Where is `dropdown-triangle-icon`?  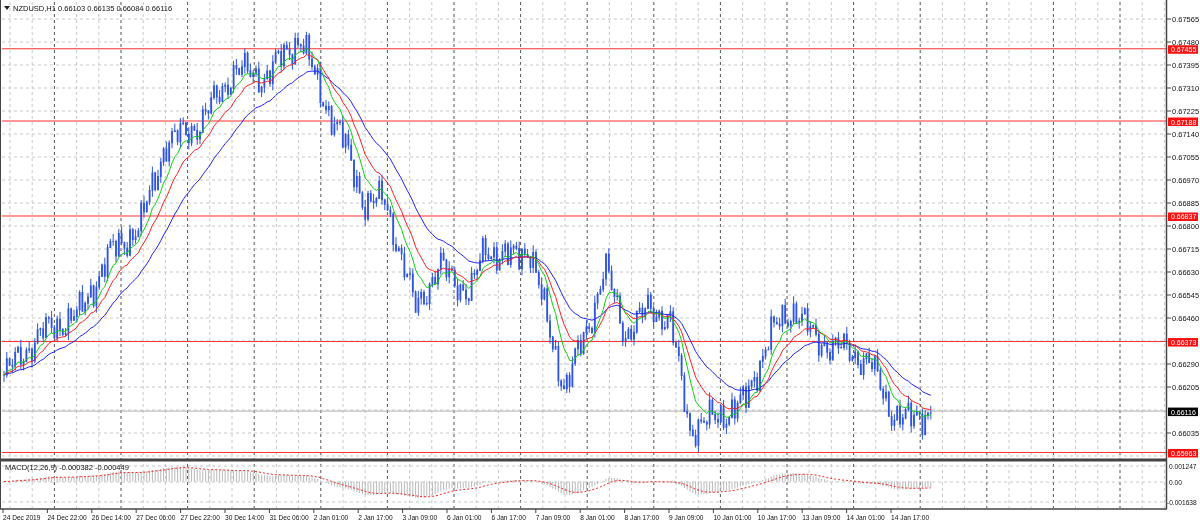
dropdown-triangle-icon is located at coordinates (7, 8).